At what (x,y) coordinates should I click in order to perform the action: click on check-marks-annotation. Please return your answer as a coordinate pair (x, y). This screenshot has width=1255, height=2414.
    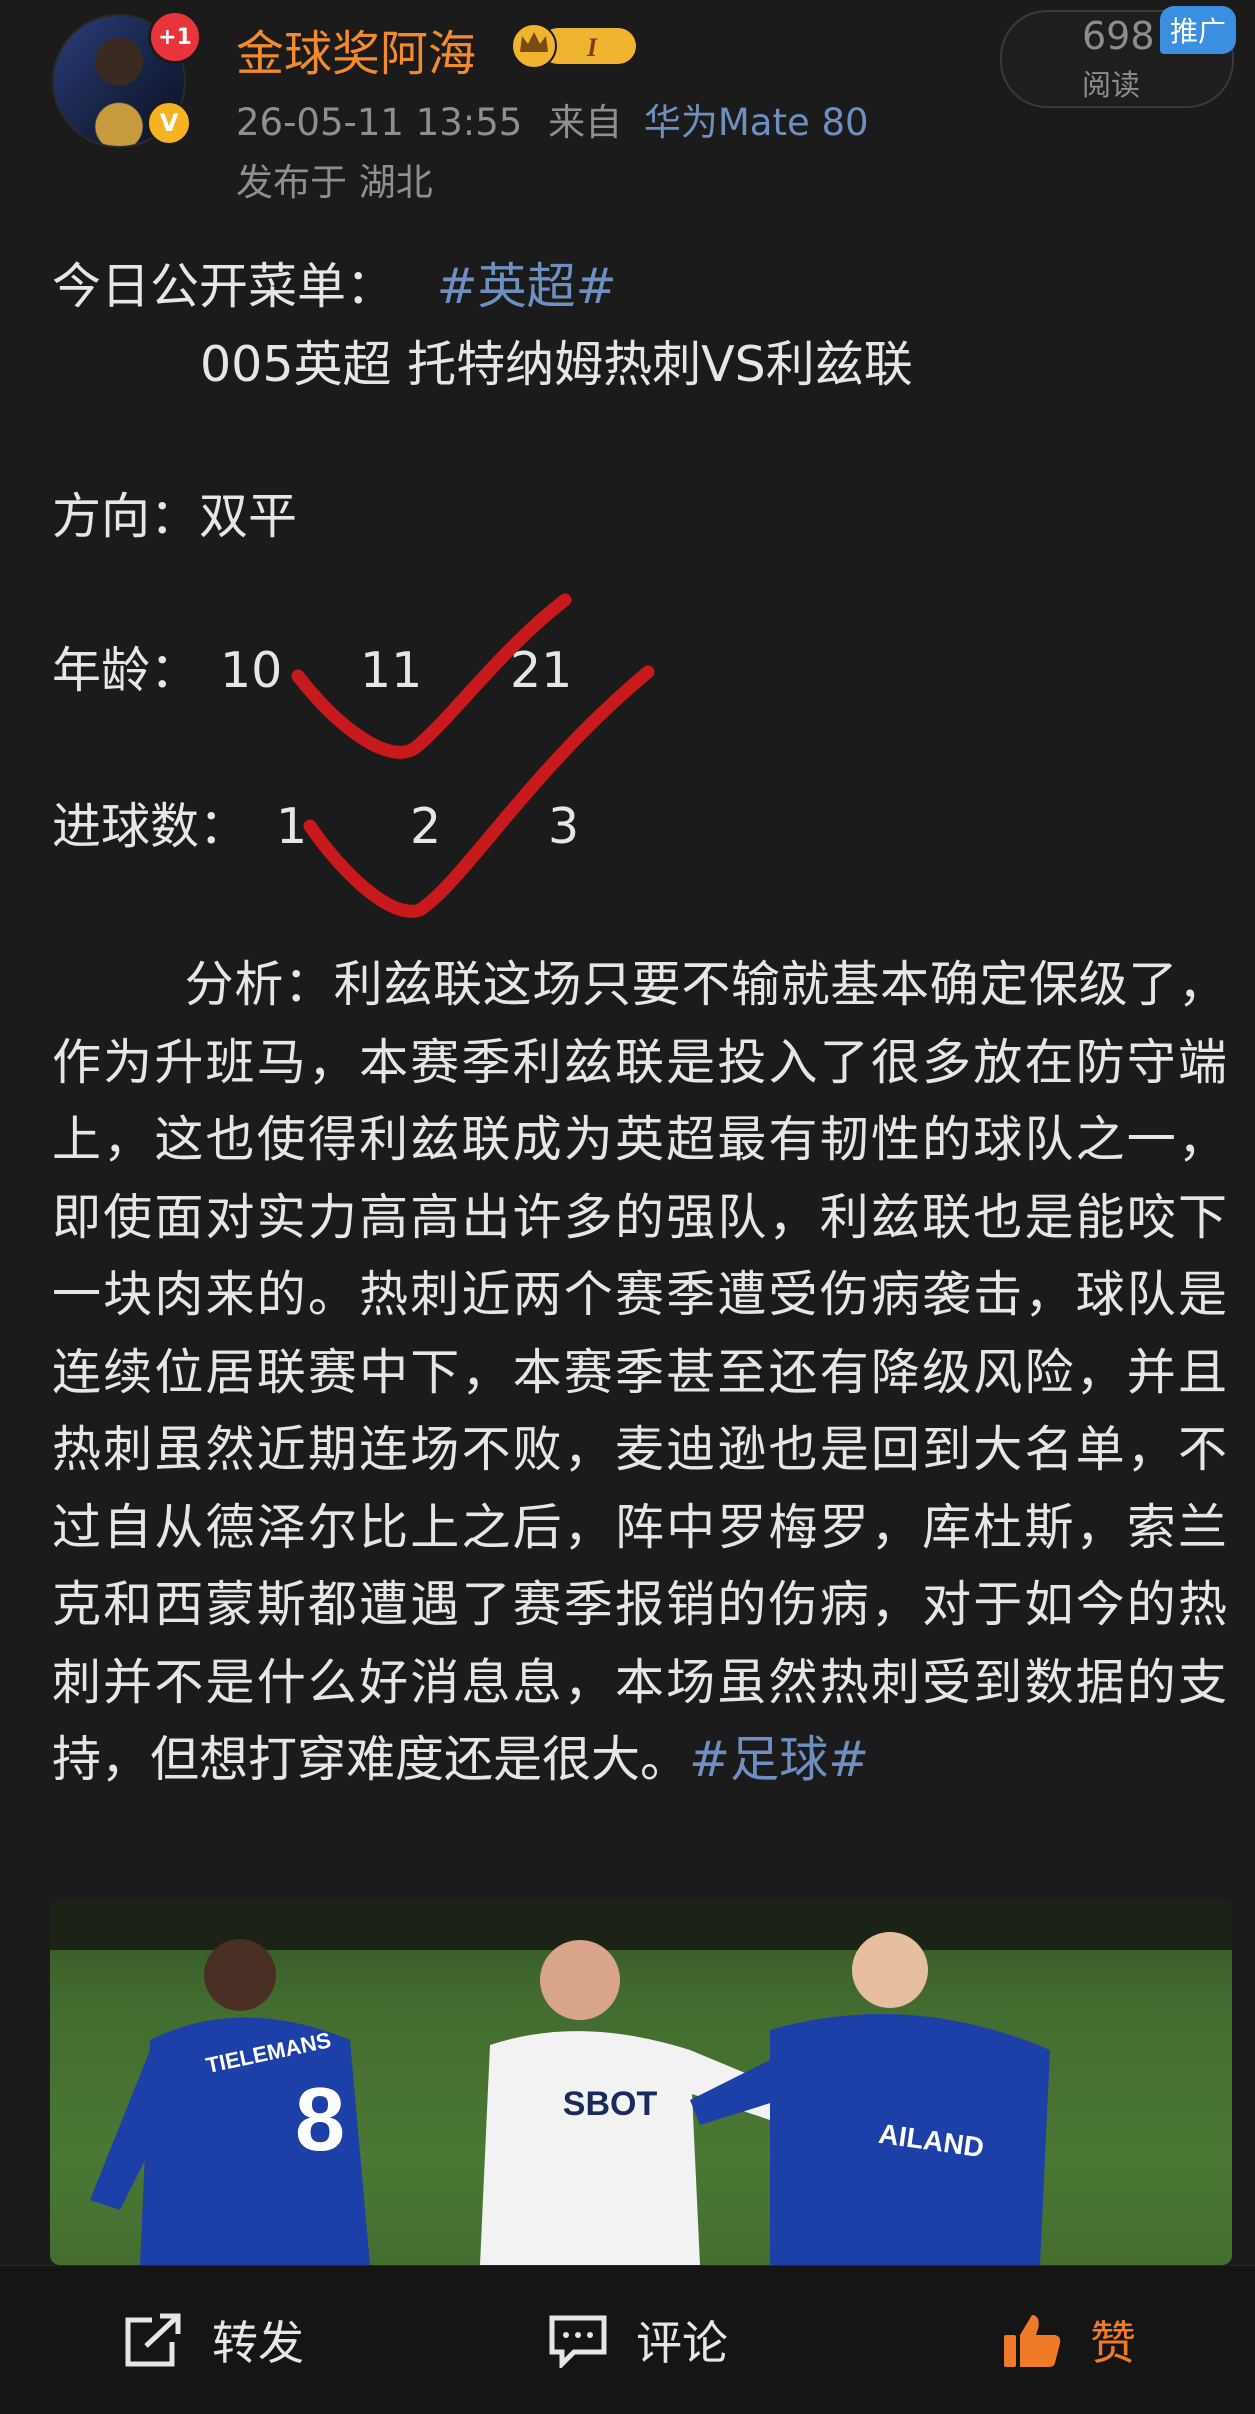
    Looking at the image, I should click on (473, 755).